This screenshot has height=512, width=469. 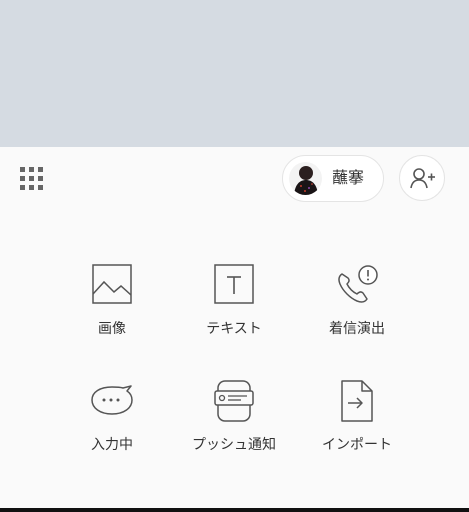 What do you see at coordinates (234, 284) in the screenshot?
I see `text-icon` at bounding box center [234, 284].